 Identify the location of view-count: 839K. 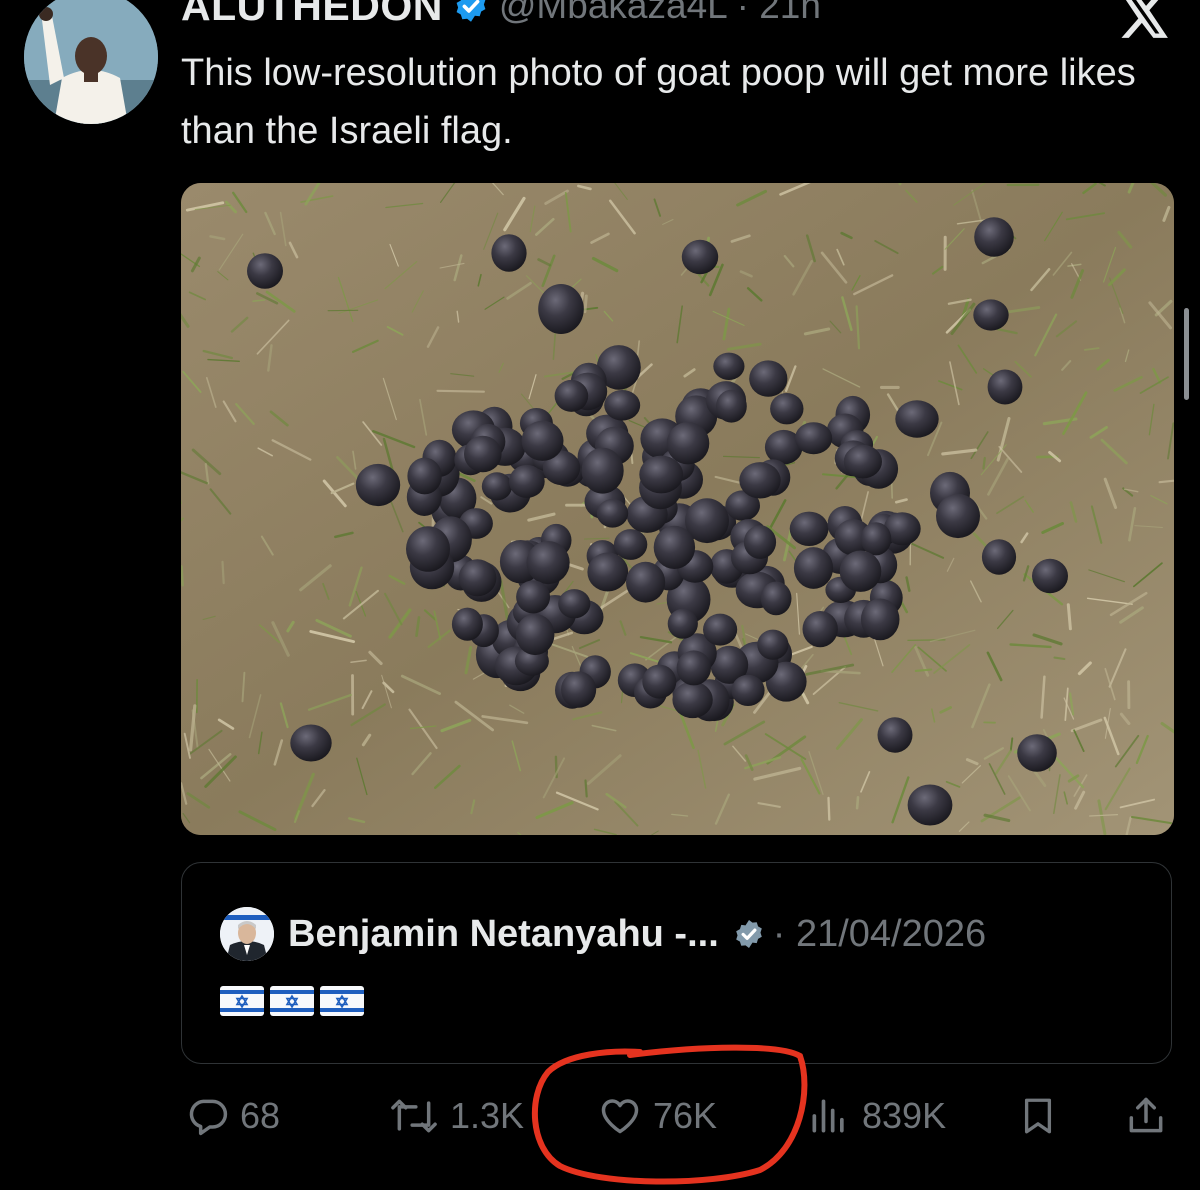
(904, 1115).